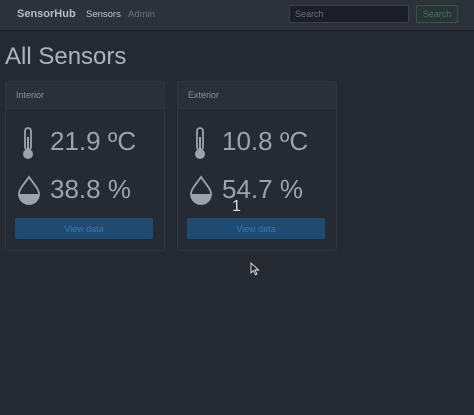 Image resolution: width=474 pixels, height=415 pixels. I want to click on navbar: SensorHub Sensors Admin Search, so click(237, 15).